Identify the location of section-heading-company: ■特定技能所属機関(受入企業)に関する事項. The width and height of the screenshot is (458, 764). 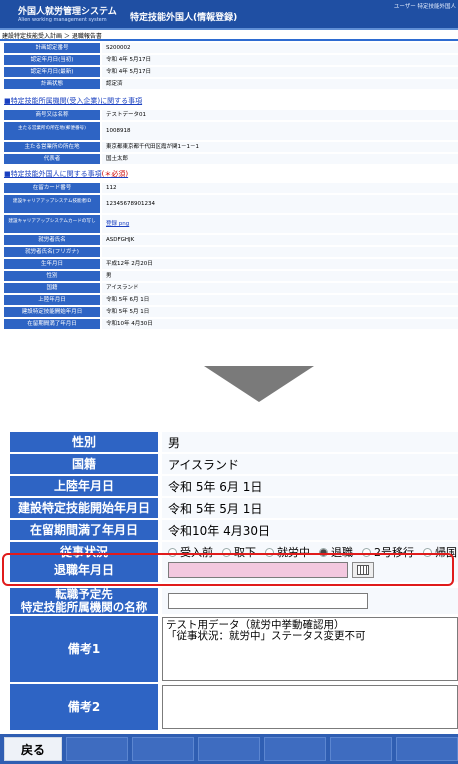
(73, 101).